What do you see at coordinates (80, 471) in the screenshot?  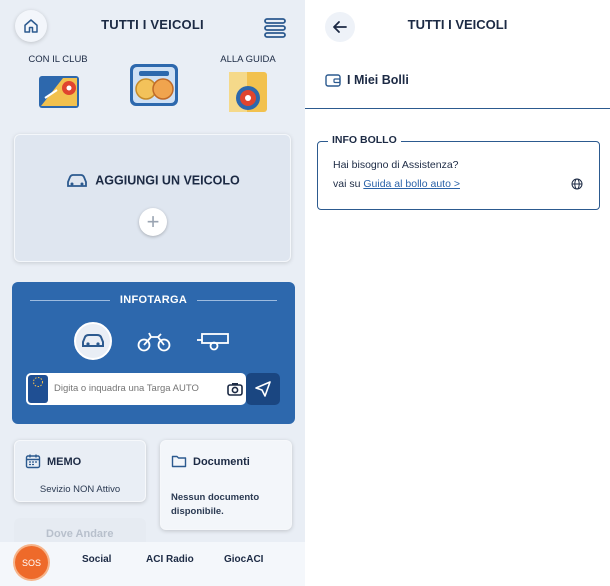 I see `memo-card: MEMO Sevizio NON Attivo` at bounding box center [80, 471].